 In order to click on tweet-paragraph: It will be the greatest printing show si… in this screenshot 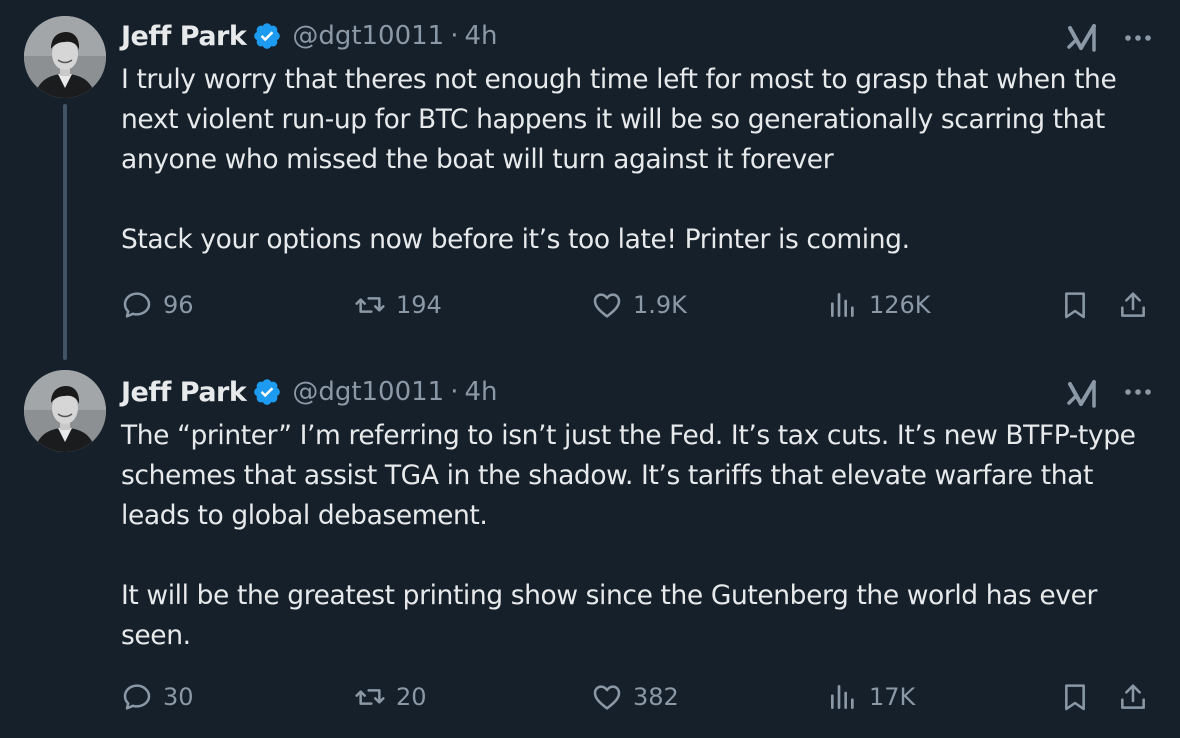, I will do `click(609, 615)`.